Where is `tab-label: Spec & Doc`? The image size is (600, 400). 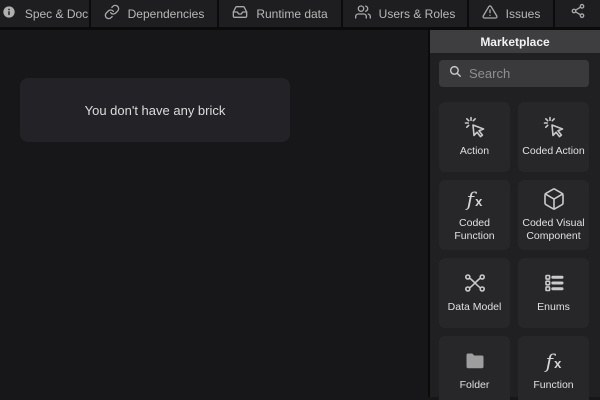 tab-label: Spec & Doc is located at coordinates (56, 13).